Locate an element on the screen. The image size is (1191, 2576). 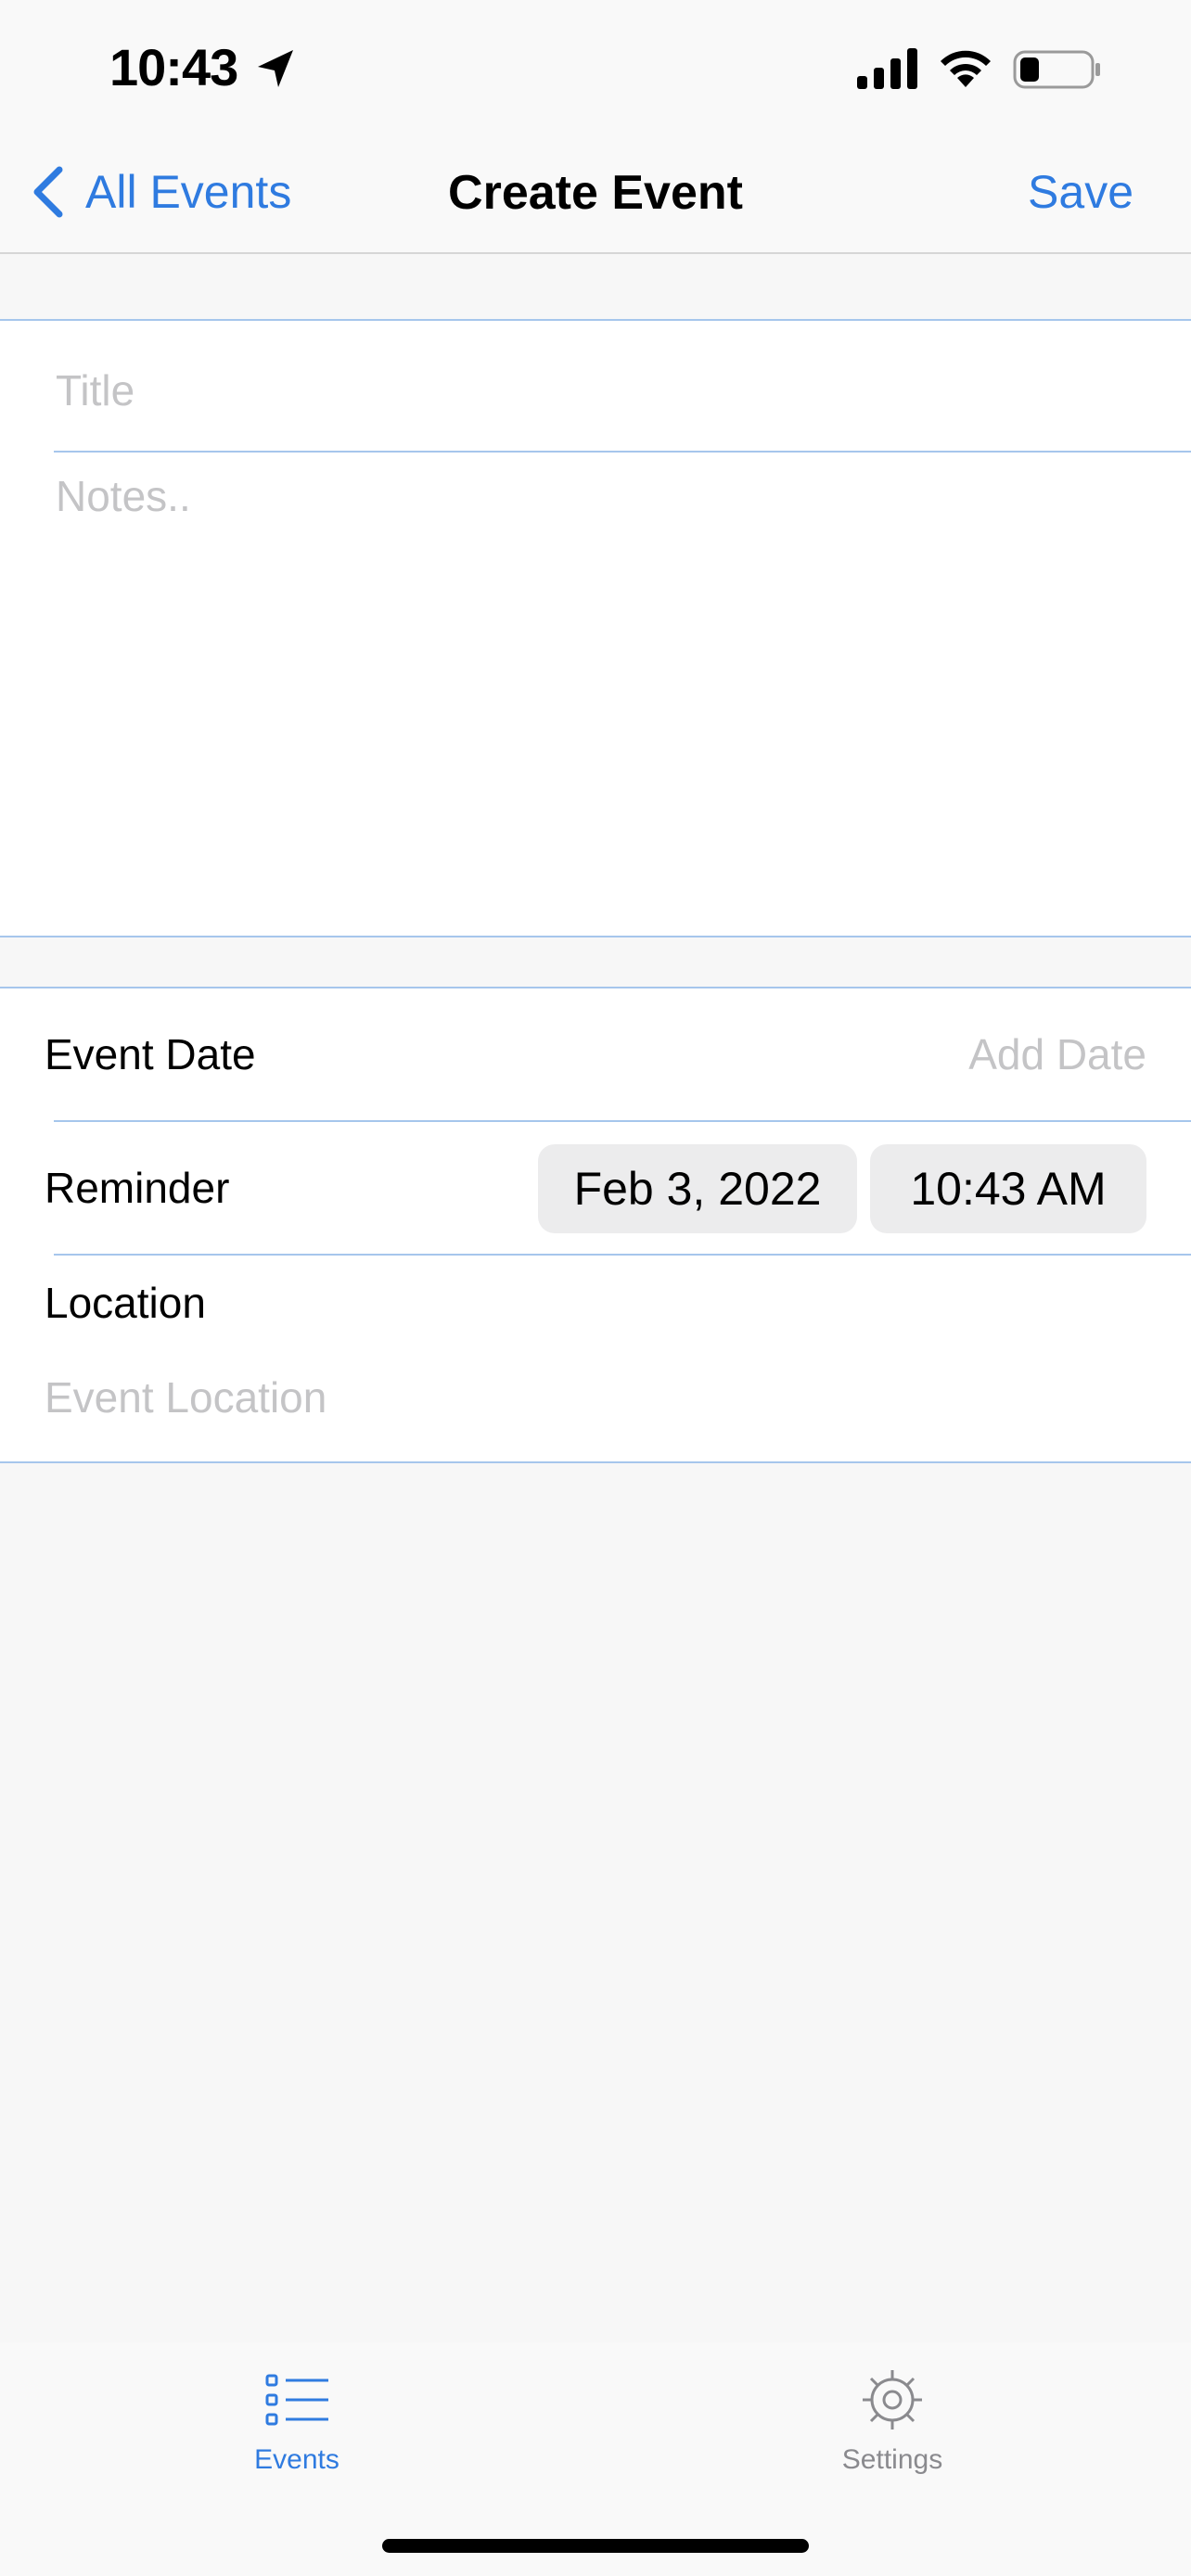
reminder-date-picker: Feb 3, 2022 is located at coordinates (697, 1189).